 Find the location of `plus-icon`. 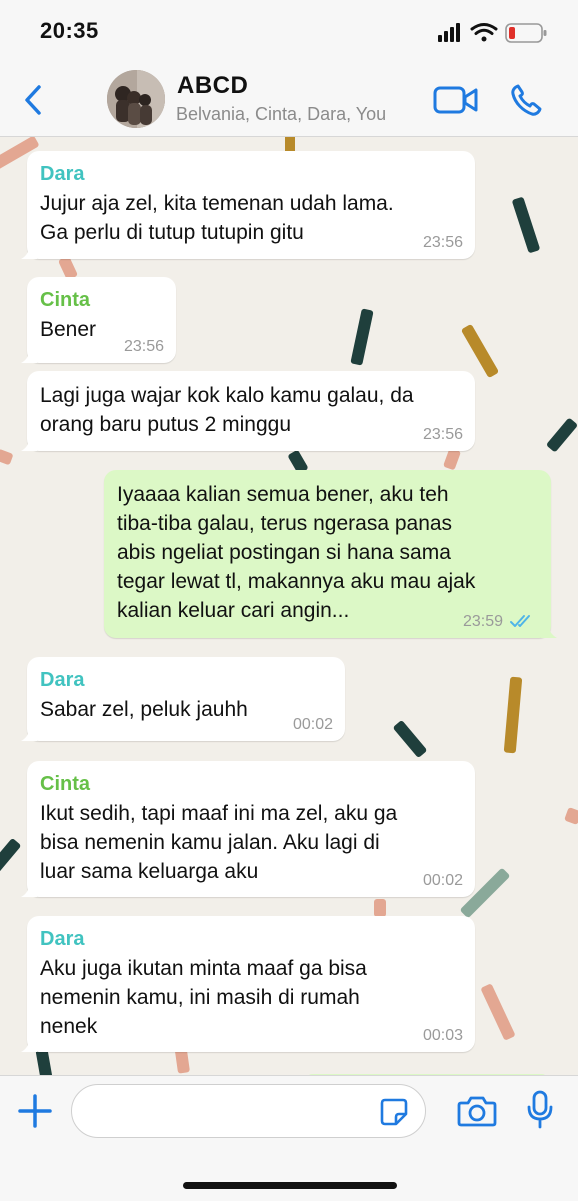

plus-icon is located at coordinates (35, 1111).